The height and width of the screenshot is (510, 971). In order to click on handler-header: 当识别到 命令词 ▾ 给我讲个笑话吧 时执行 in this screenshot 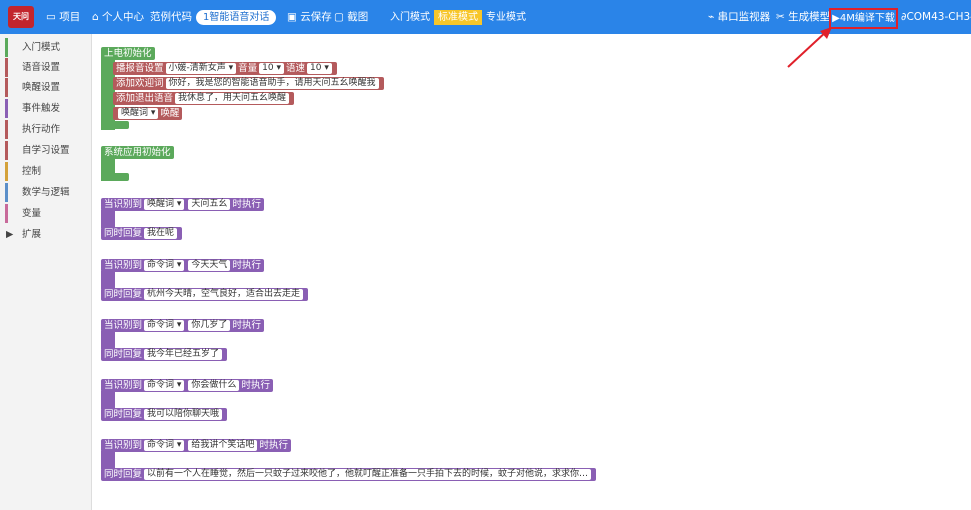, I will do `click(196, 445)`.